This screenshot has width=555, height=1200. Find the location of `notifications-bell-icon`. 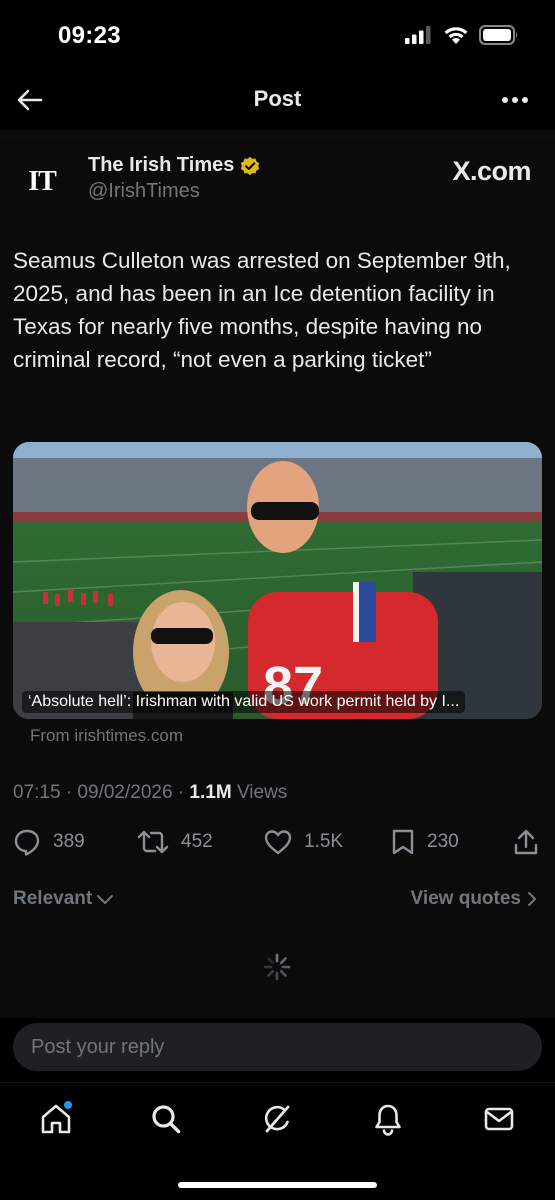

notifications-bell-icon is located at coordinates (388, 1120).